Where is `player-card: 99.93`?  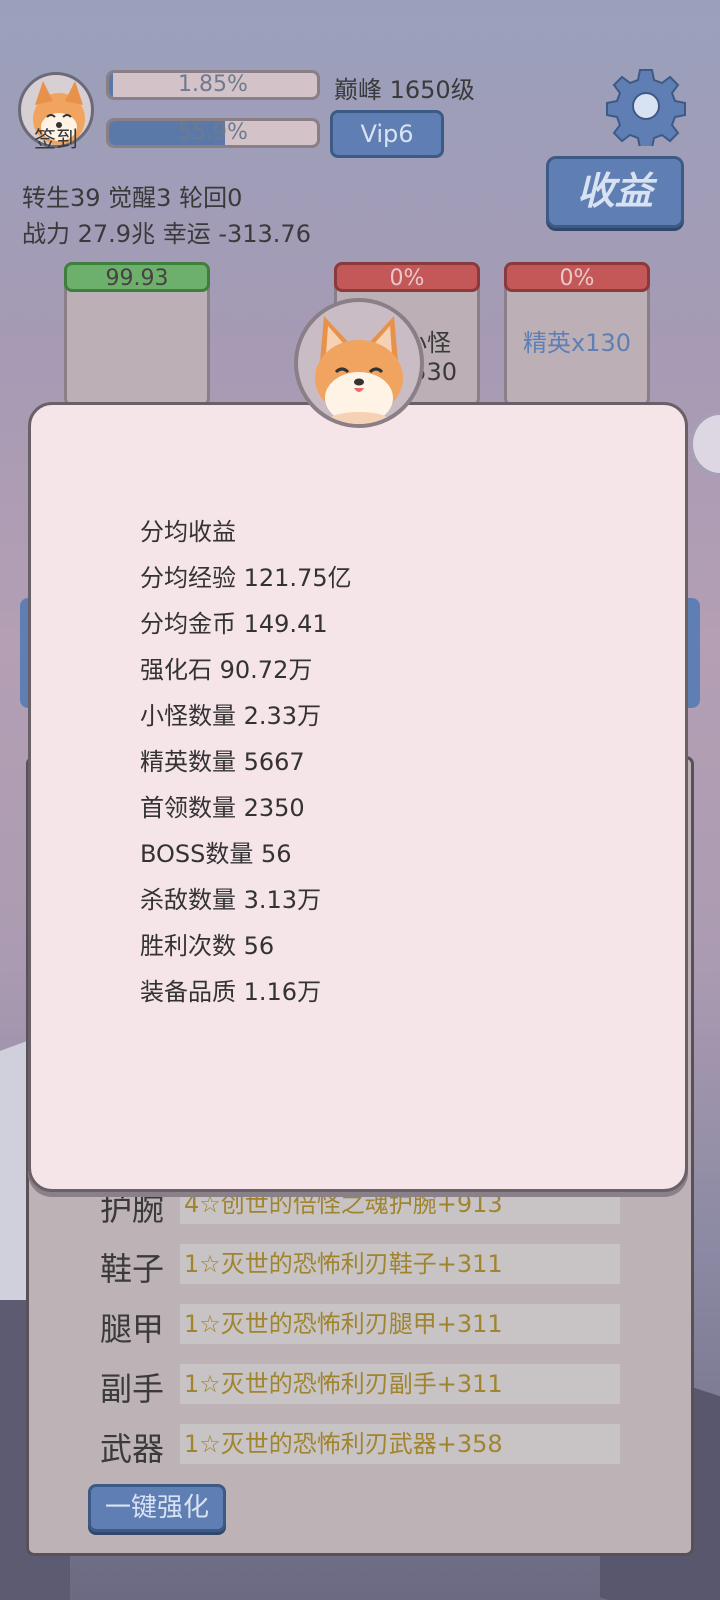 player-card: 99.93 is located at coordinates (137, 335).